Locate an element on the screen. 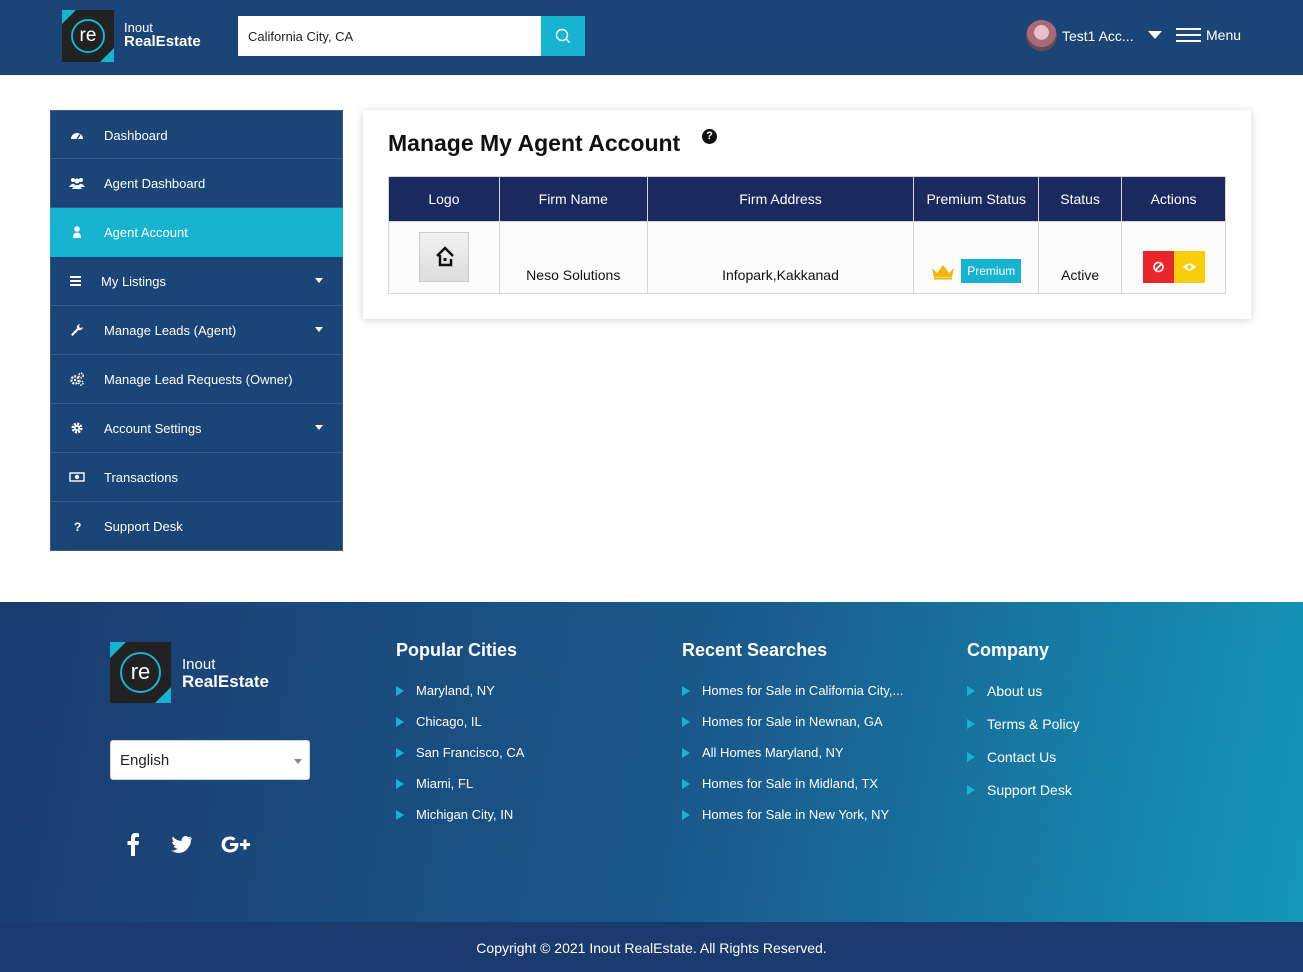 The height and width of the screenshot is (972, 1303). search-bar is located at coordinates (411, 36).